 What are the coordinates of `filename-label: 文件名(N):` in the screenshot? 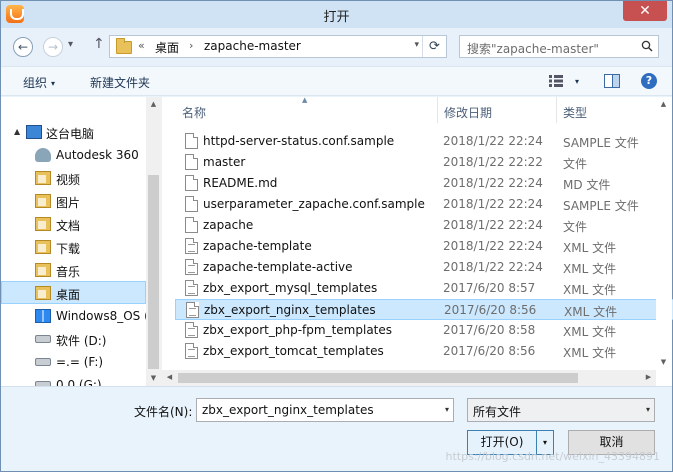 It's located at (163, 412).